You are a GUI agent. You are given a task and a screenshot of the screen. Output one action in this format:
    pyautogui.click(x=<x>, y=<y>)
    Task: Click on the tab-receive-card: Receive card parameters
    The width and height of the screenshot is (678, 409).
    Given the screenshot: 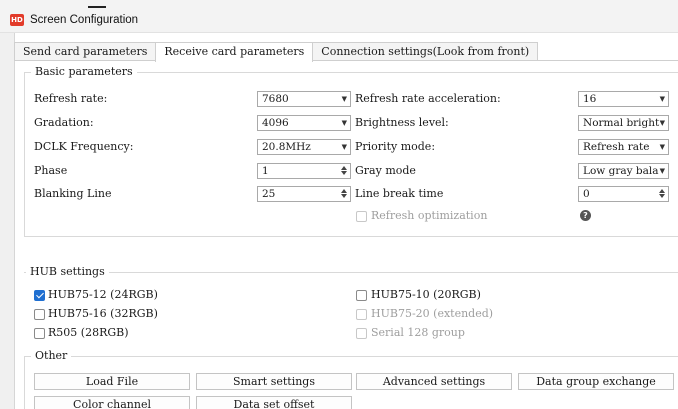 What is the action you would take?
    pyautogui.click(x=234, y=52)
    